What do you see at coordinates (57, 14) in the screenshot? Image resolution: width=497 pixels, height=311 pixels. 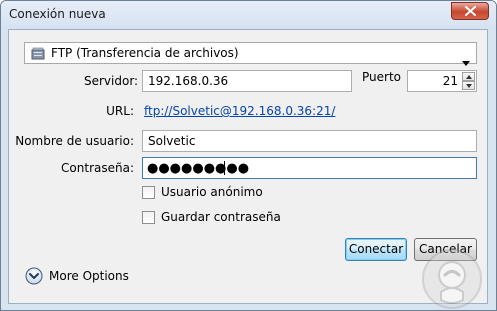 I see `window-title: Conexión nueva` at bounding box center [57, 14].